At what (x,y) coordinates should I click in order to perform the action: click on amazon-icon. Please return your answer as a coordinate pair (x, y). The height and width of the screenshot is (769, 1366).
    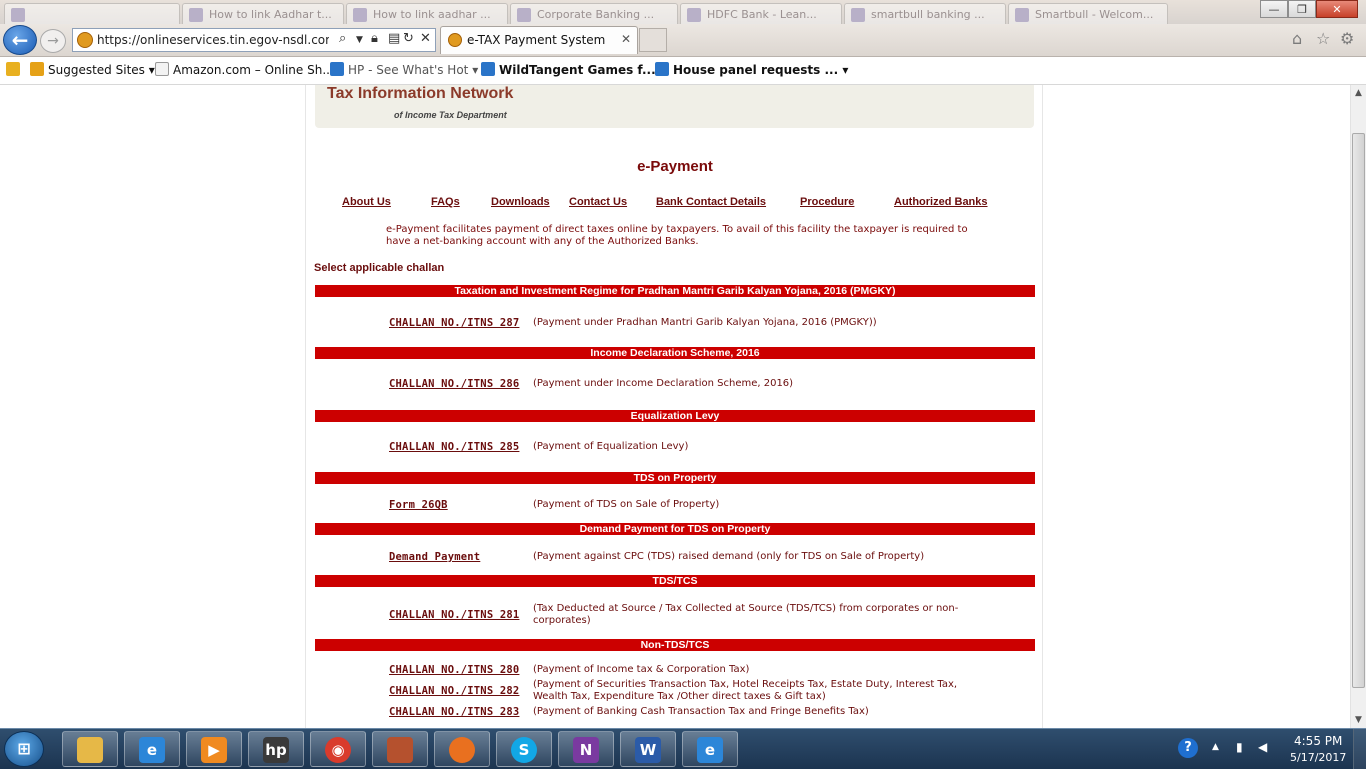
    Looking at the image, I should click on (162, 69).